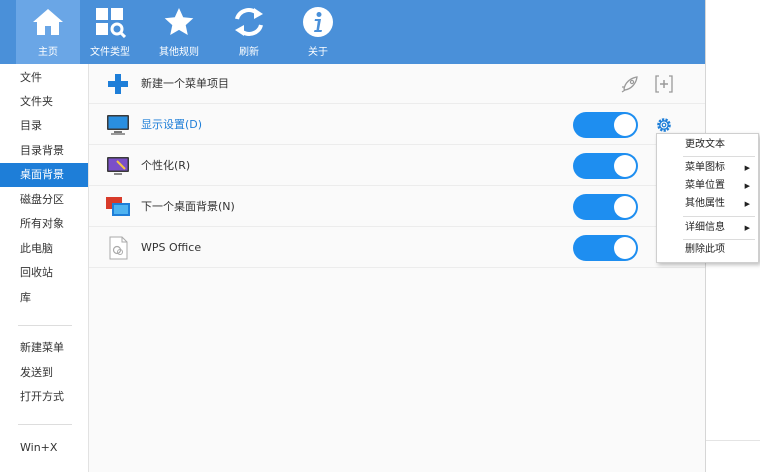 This screenshot has width=760, height=472. Describe the element at coordinates (179, 22) in the screenshot. I see `star-icon` at that location.